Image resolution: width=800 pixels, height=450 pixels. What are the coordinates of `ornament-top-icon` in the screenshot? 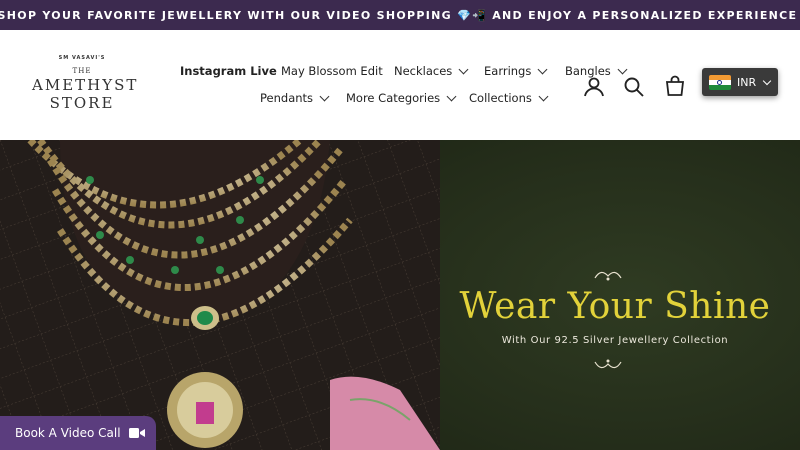 It's located at (608, 276).